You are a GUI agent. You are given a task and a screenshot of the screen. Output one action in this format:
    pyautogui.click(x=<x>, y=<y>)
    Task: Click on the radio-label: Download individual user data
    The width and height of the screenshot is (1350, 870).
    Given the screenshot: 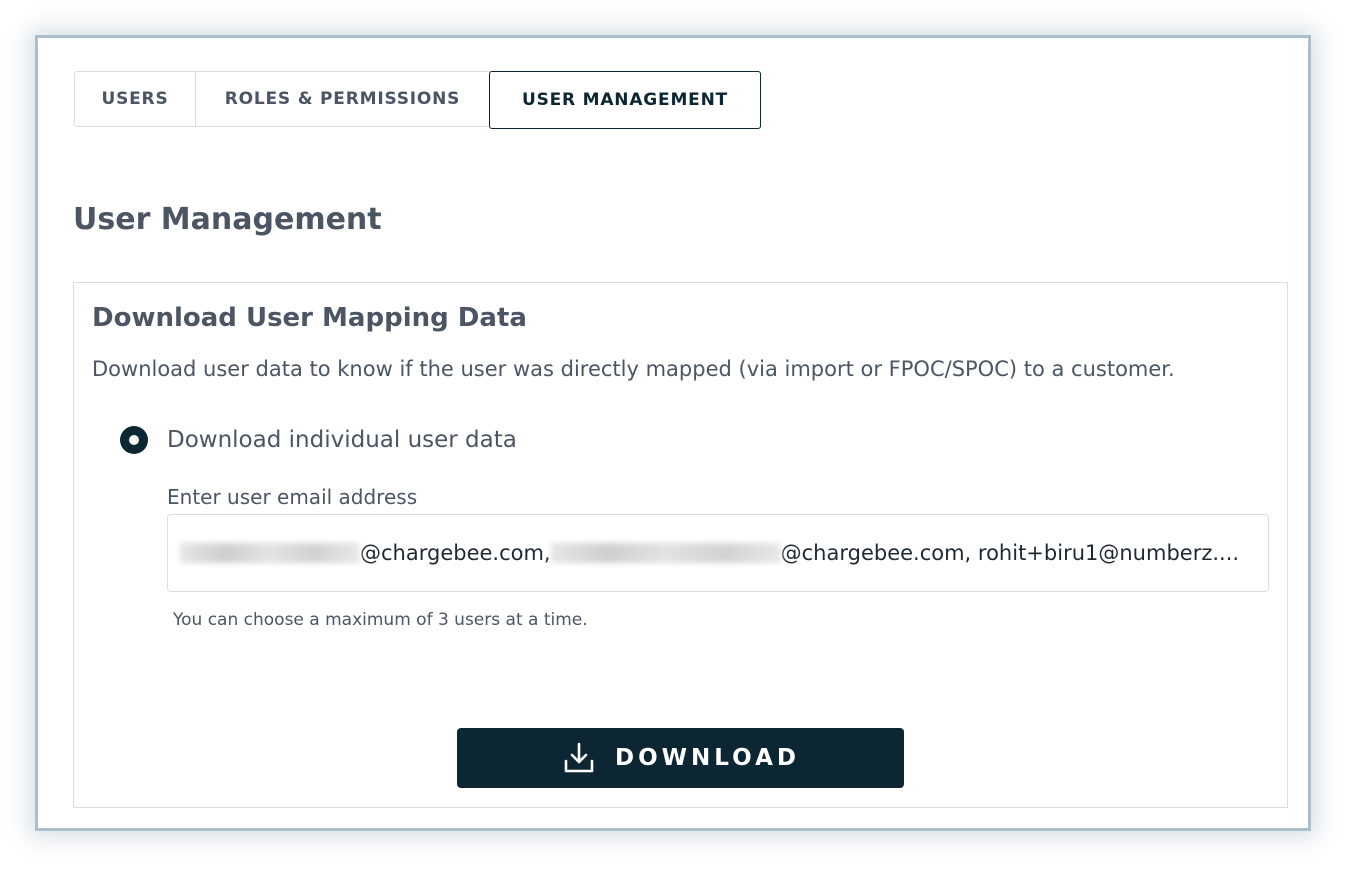 What is the action you would take?
    pyautogui.click(x=342, y=440)
    